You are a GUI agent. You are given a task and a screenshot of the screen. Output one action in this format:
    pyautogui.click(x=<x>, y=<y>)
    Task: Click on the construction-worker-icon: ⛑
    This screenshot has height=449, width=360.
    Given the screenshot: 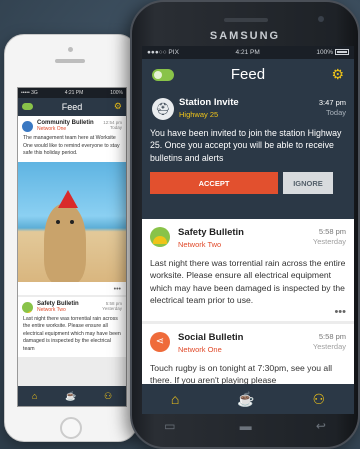 What is the action you would take?
    pyautogui.click(x=163, y=109)
    